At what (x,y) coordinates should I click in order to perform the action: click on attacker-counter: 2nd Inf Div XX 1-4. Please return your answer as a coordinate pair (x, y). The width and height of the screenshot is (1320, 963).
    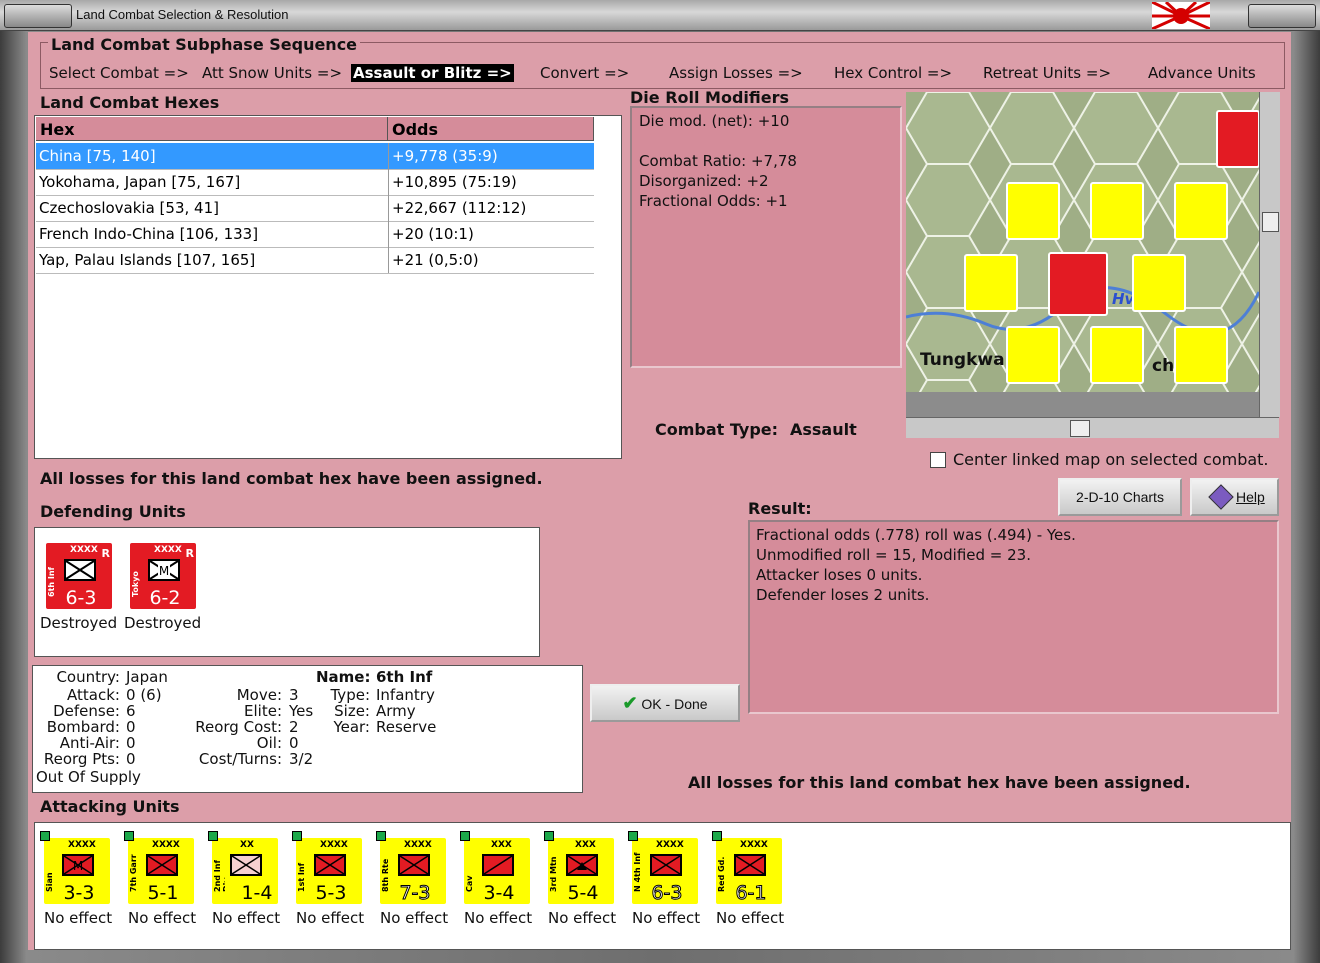
    Looking at the image, I should click on (244, 868).